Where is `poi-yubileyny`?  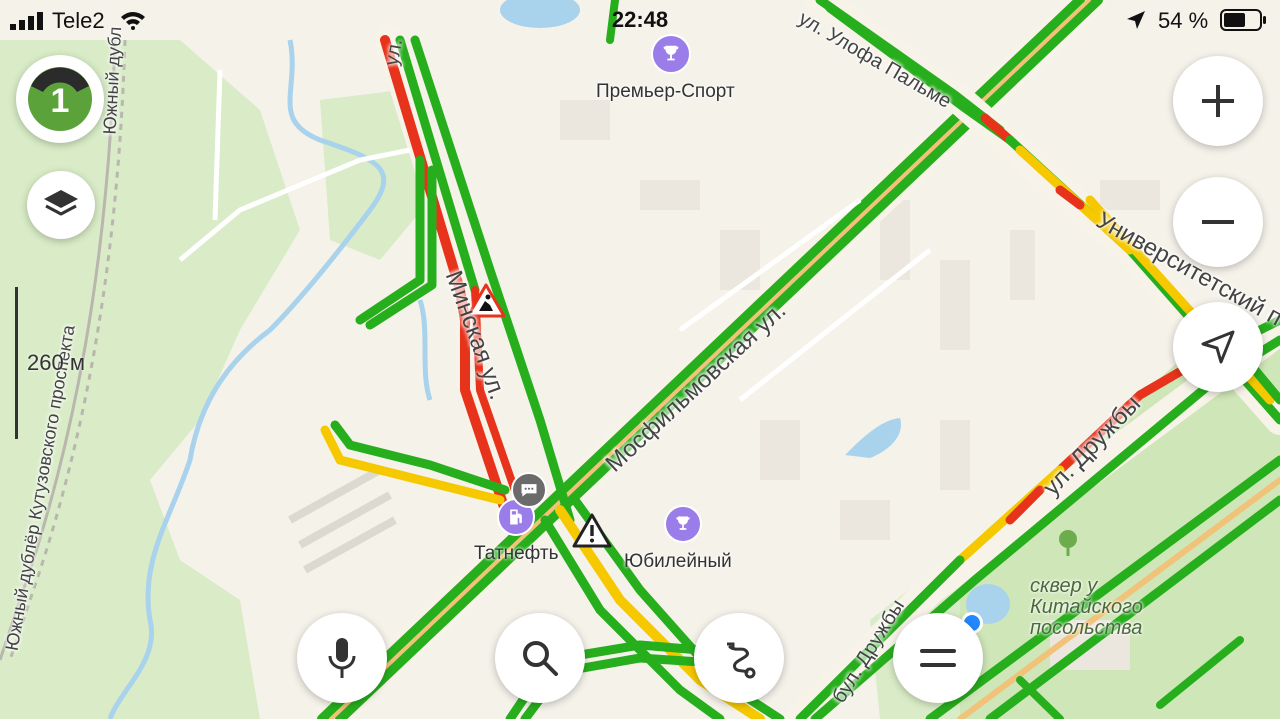 poi-yubileyny is located at coordinates (683, 524).